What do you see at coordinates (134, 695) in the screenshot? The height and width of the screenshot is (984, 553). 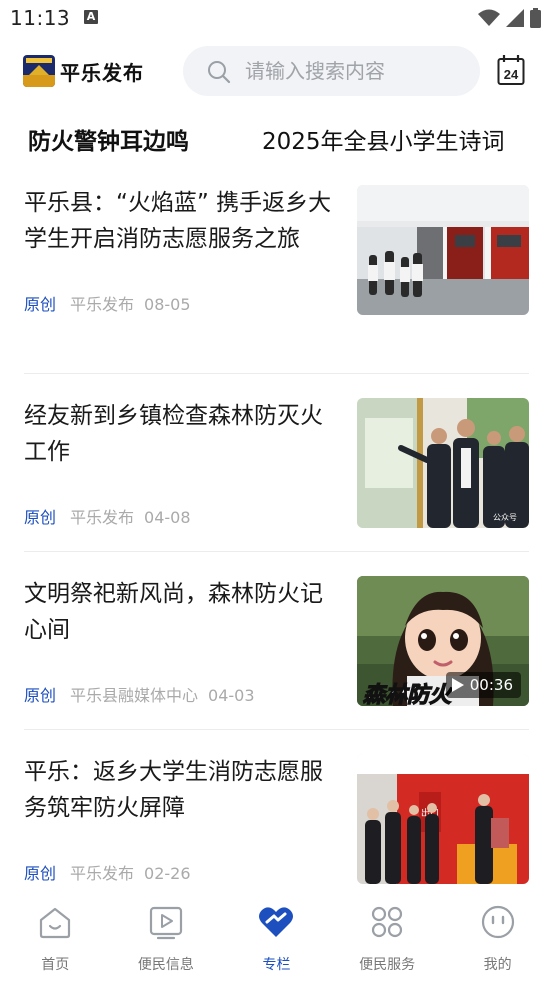 I see `article-source: 平乐县融媒体中心` at bounding box center [134, 695].